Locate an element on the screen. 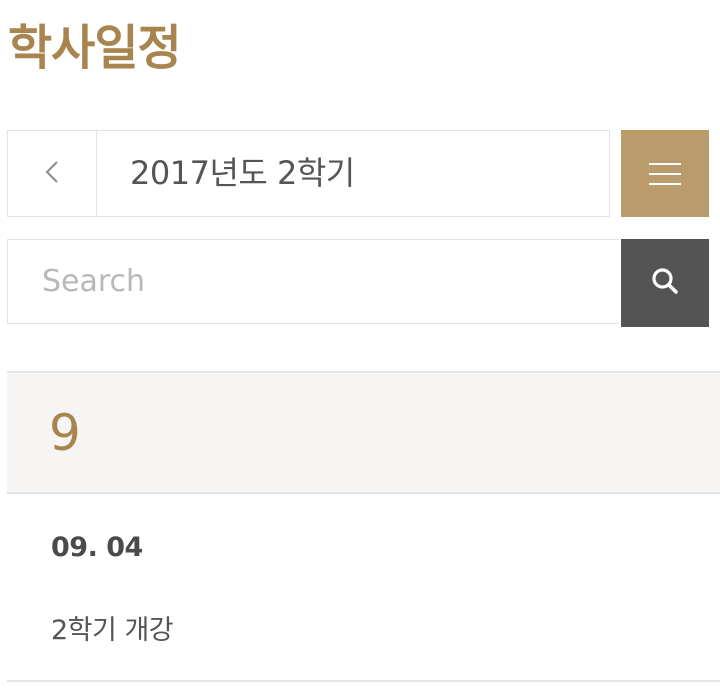  semester-selector: 2017년도 2학기 is located at coordinates (358, 173).